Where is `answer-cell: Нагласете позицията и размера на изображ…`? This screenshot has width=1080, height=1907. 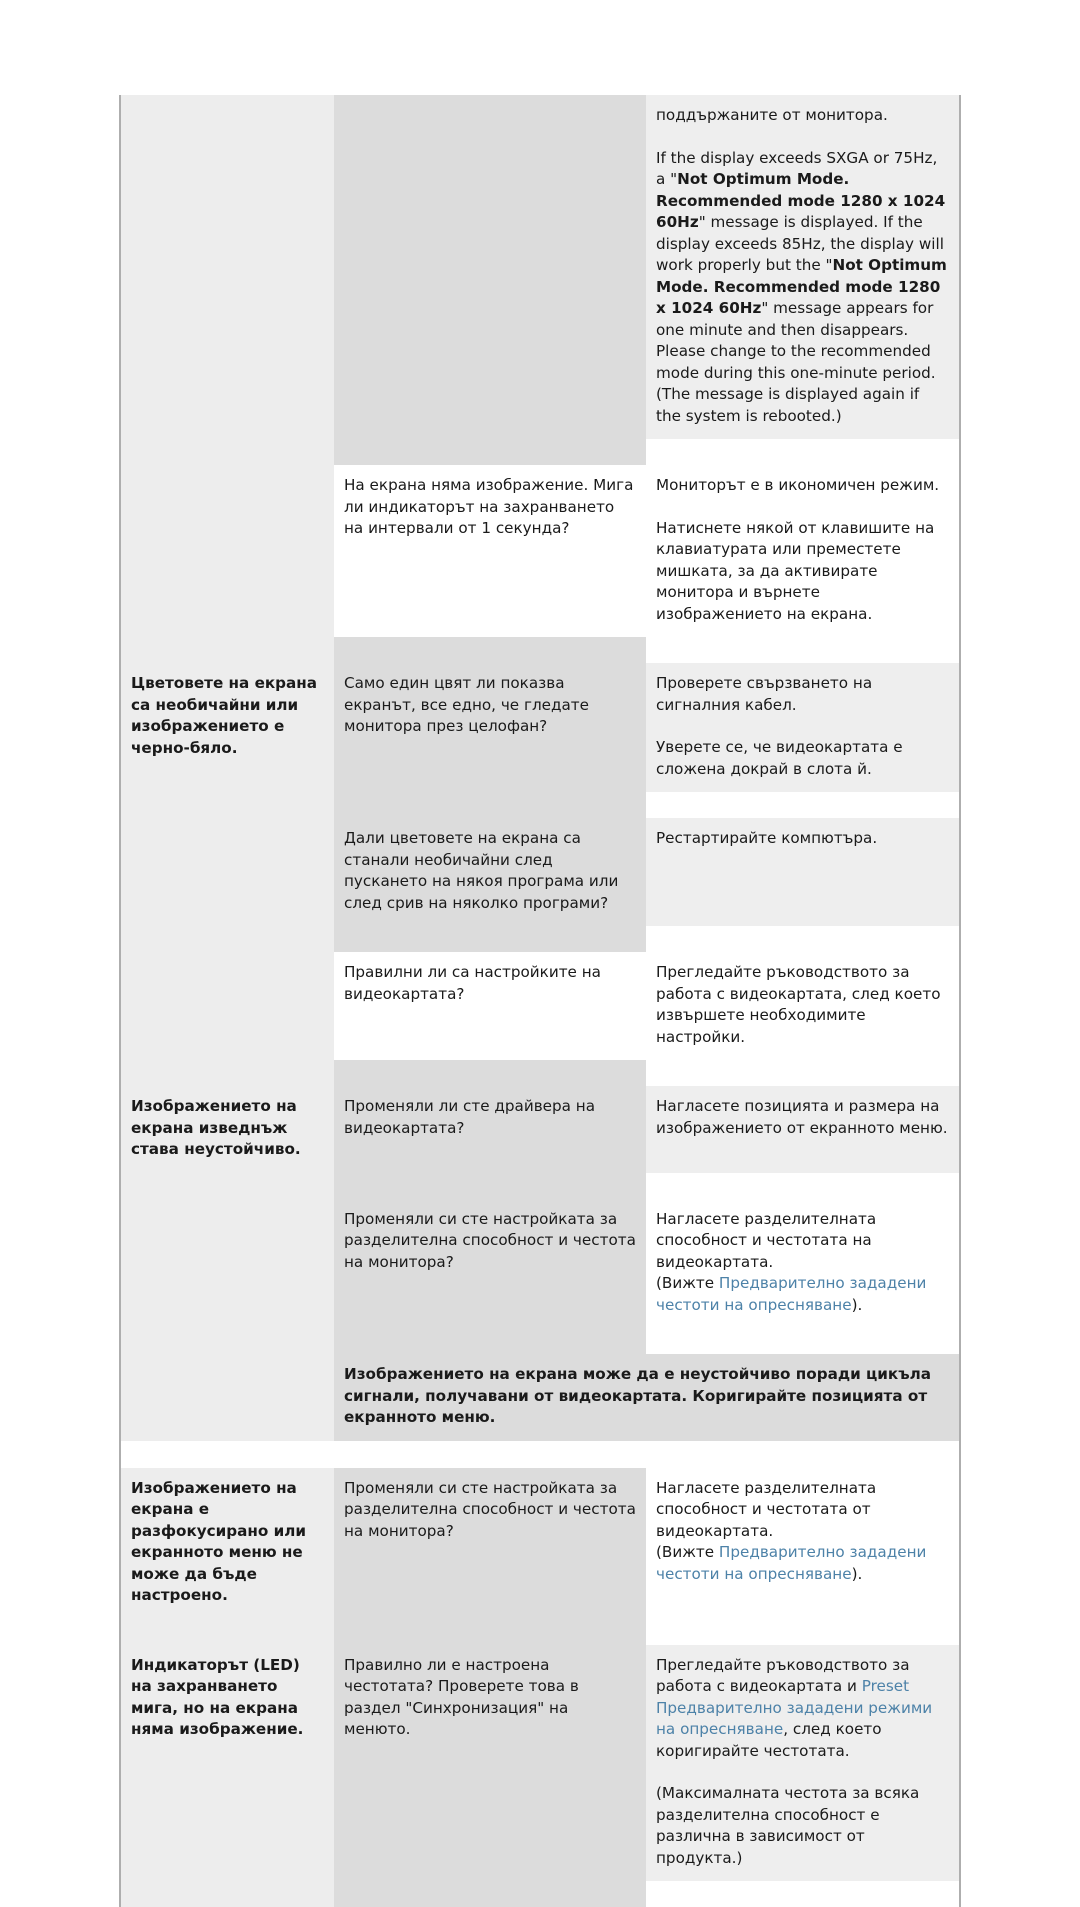 answer-cell: Нагласете позицията и размера на изображ… is located at coordinates (802, 1129).